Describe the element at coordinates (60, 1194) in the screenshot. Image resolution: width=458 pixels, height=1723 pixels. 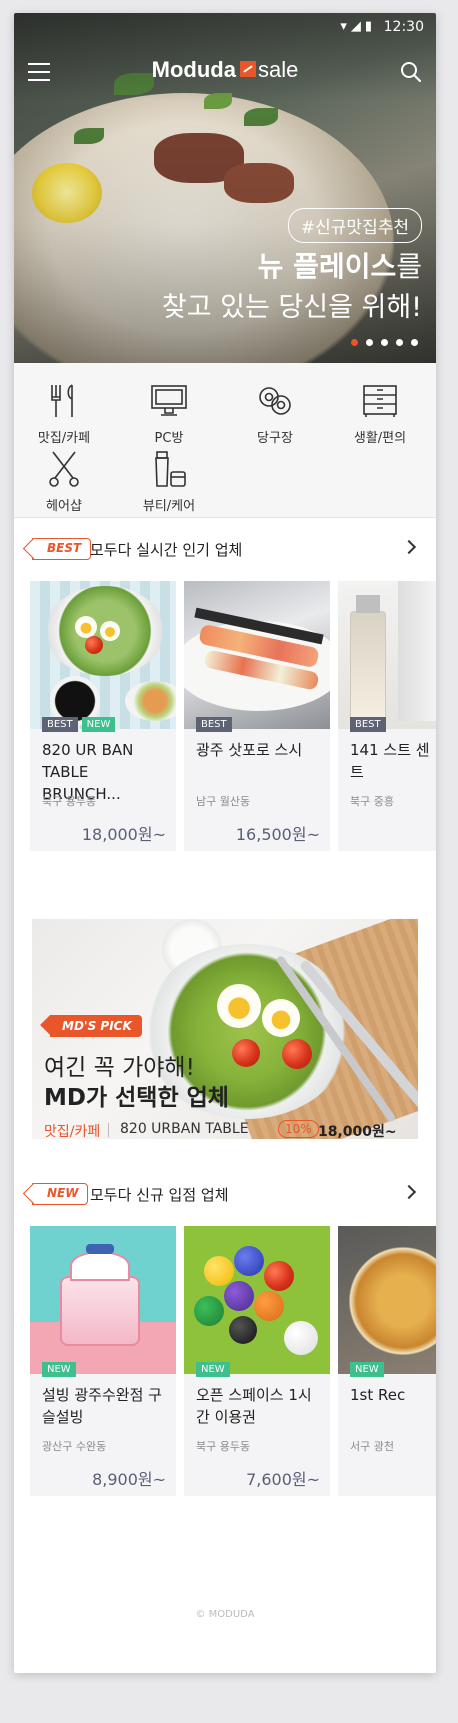
I see `new-tag: NEW` at that location.